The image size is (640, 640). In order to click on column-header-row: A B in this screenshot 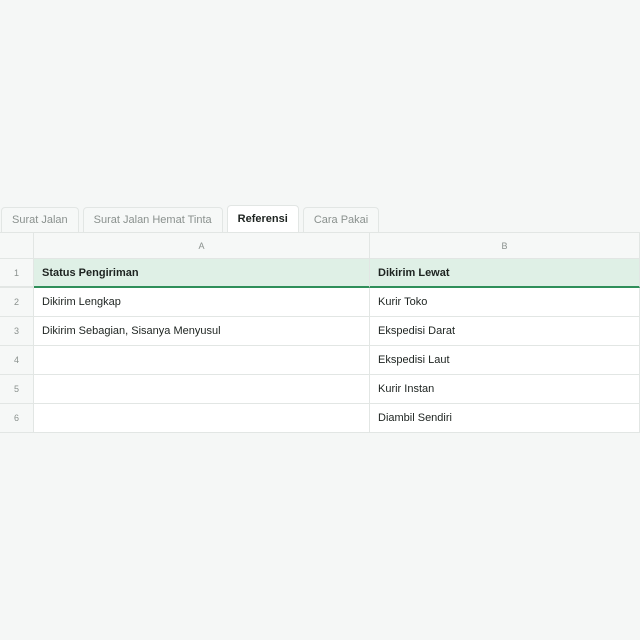, I will do `click(320, 246)`.